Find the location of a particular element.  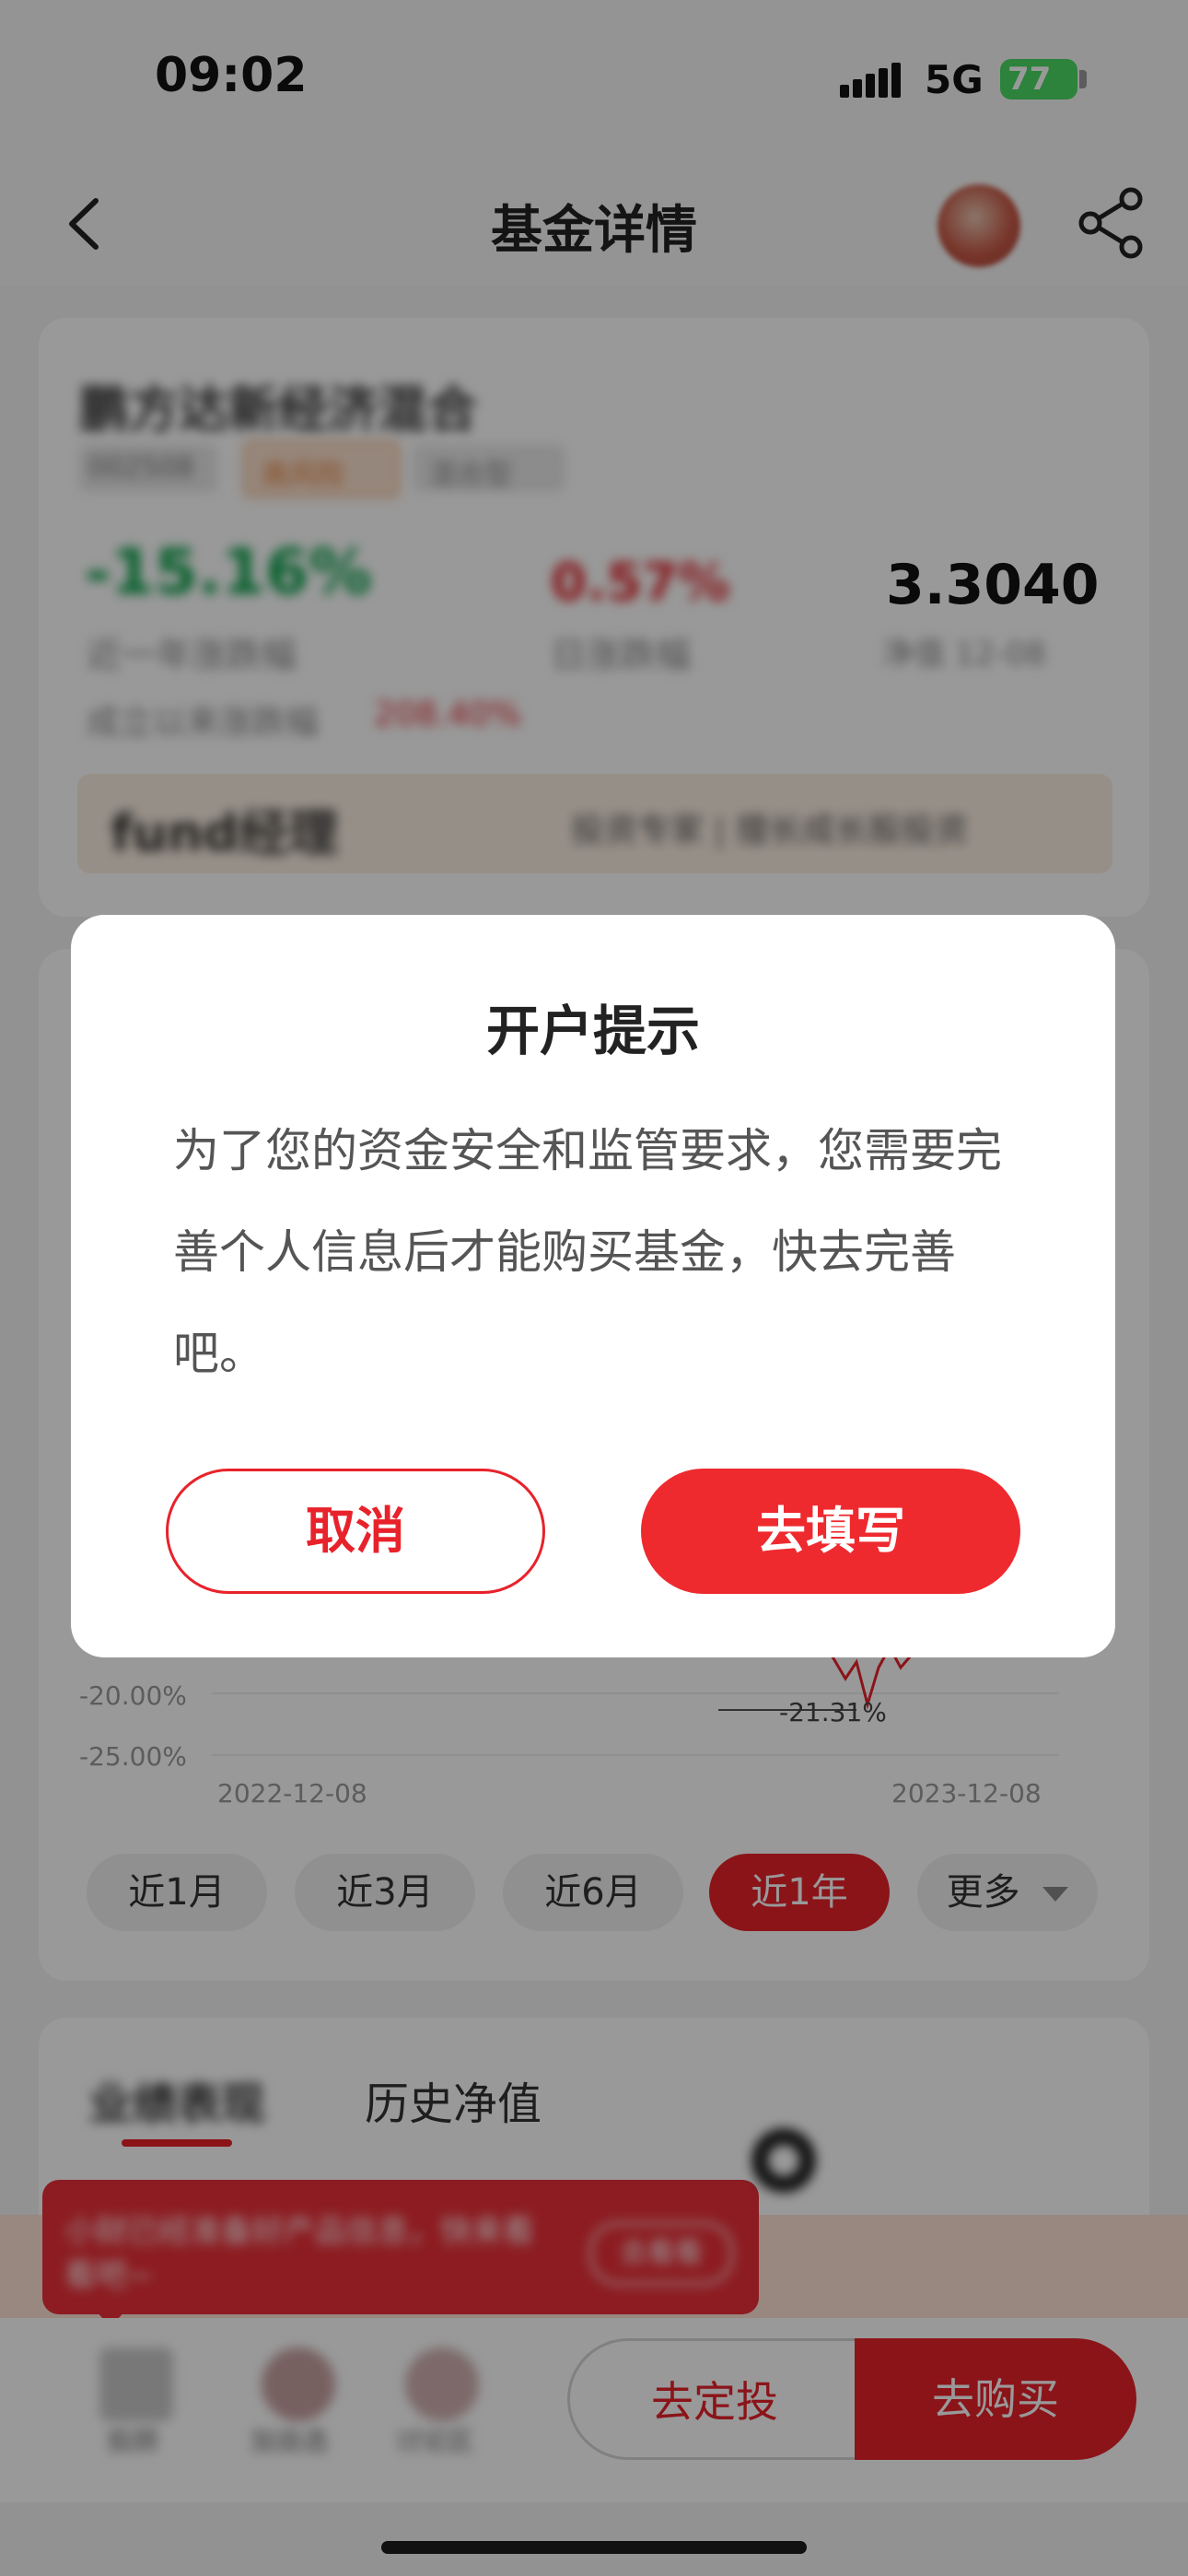

fill-in-button: 去填写 is located at coordinates (830, 1531).